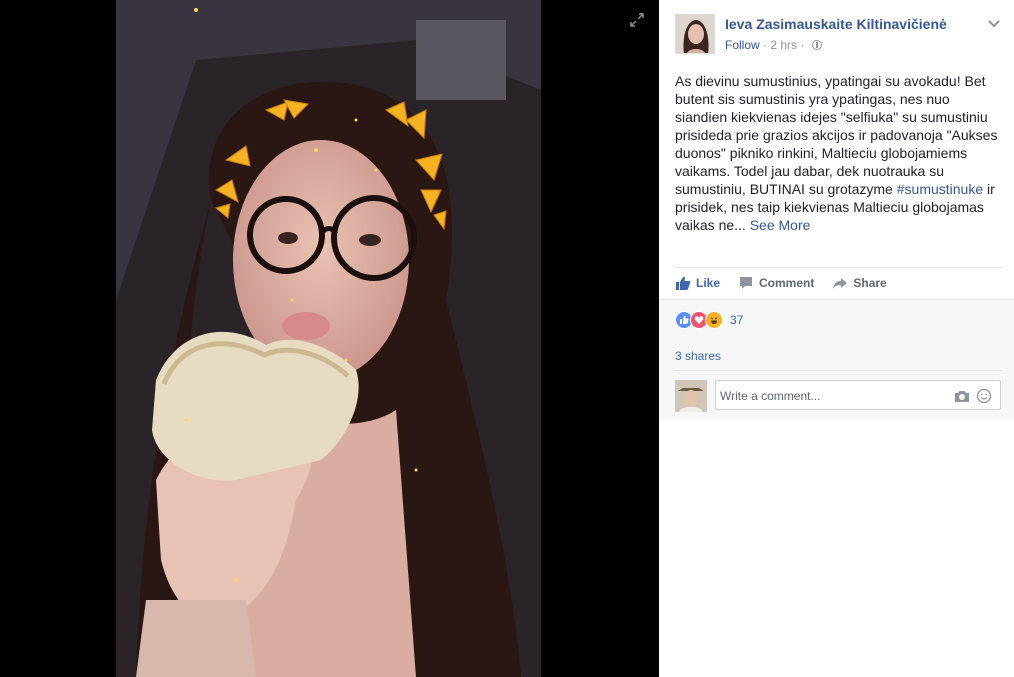  What do you see at coordinates (695, 34) in the screenshot?
I see `author-avatar` at bounding box center [695, 34].